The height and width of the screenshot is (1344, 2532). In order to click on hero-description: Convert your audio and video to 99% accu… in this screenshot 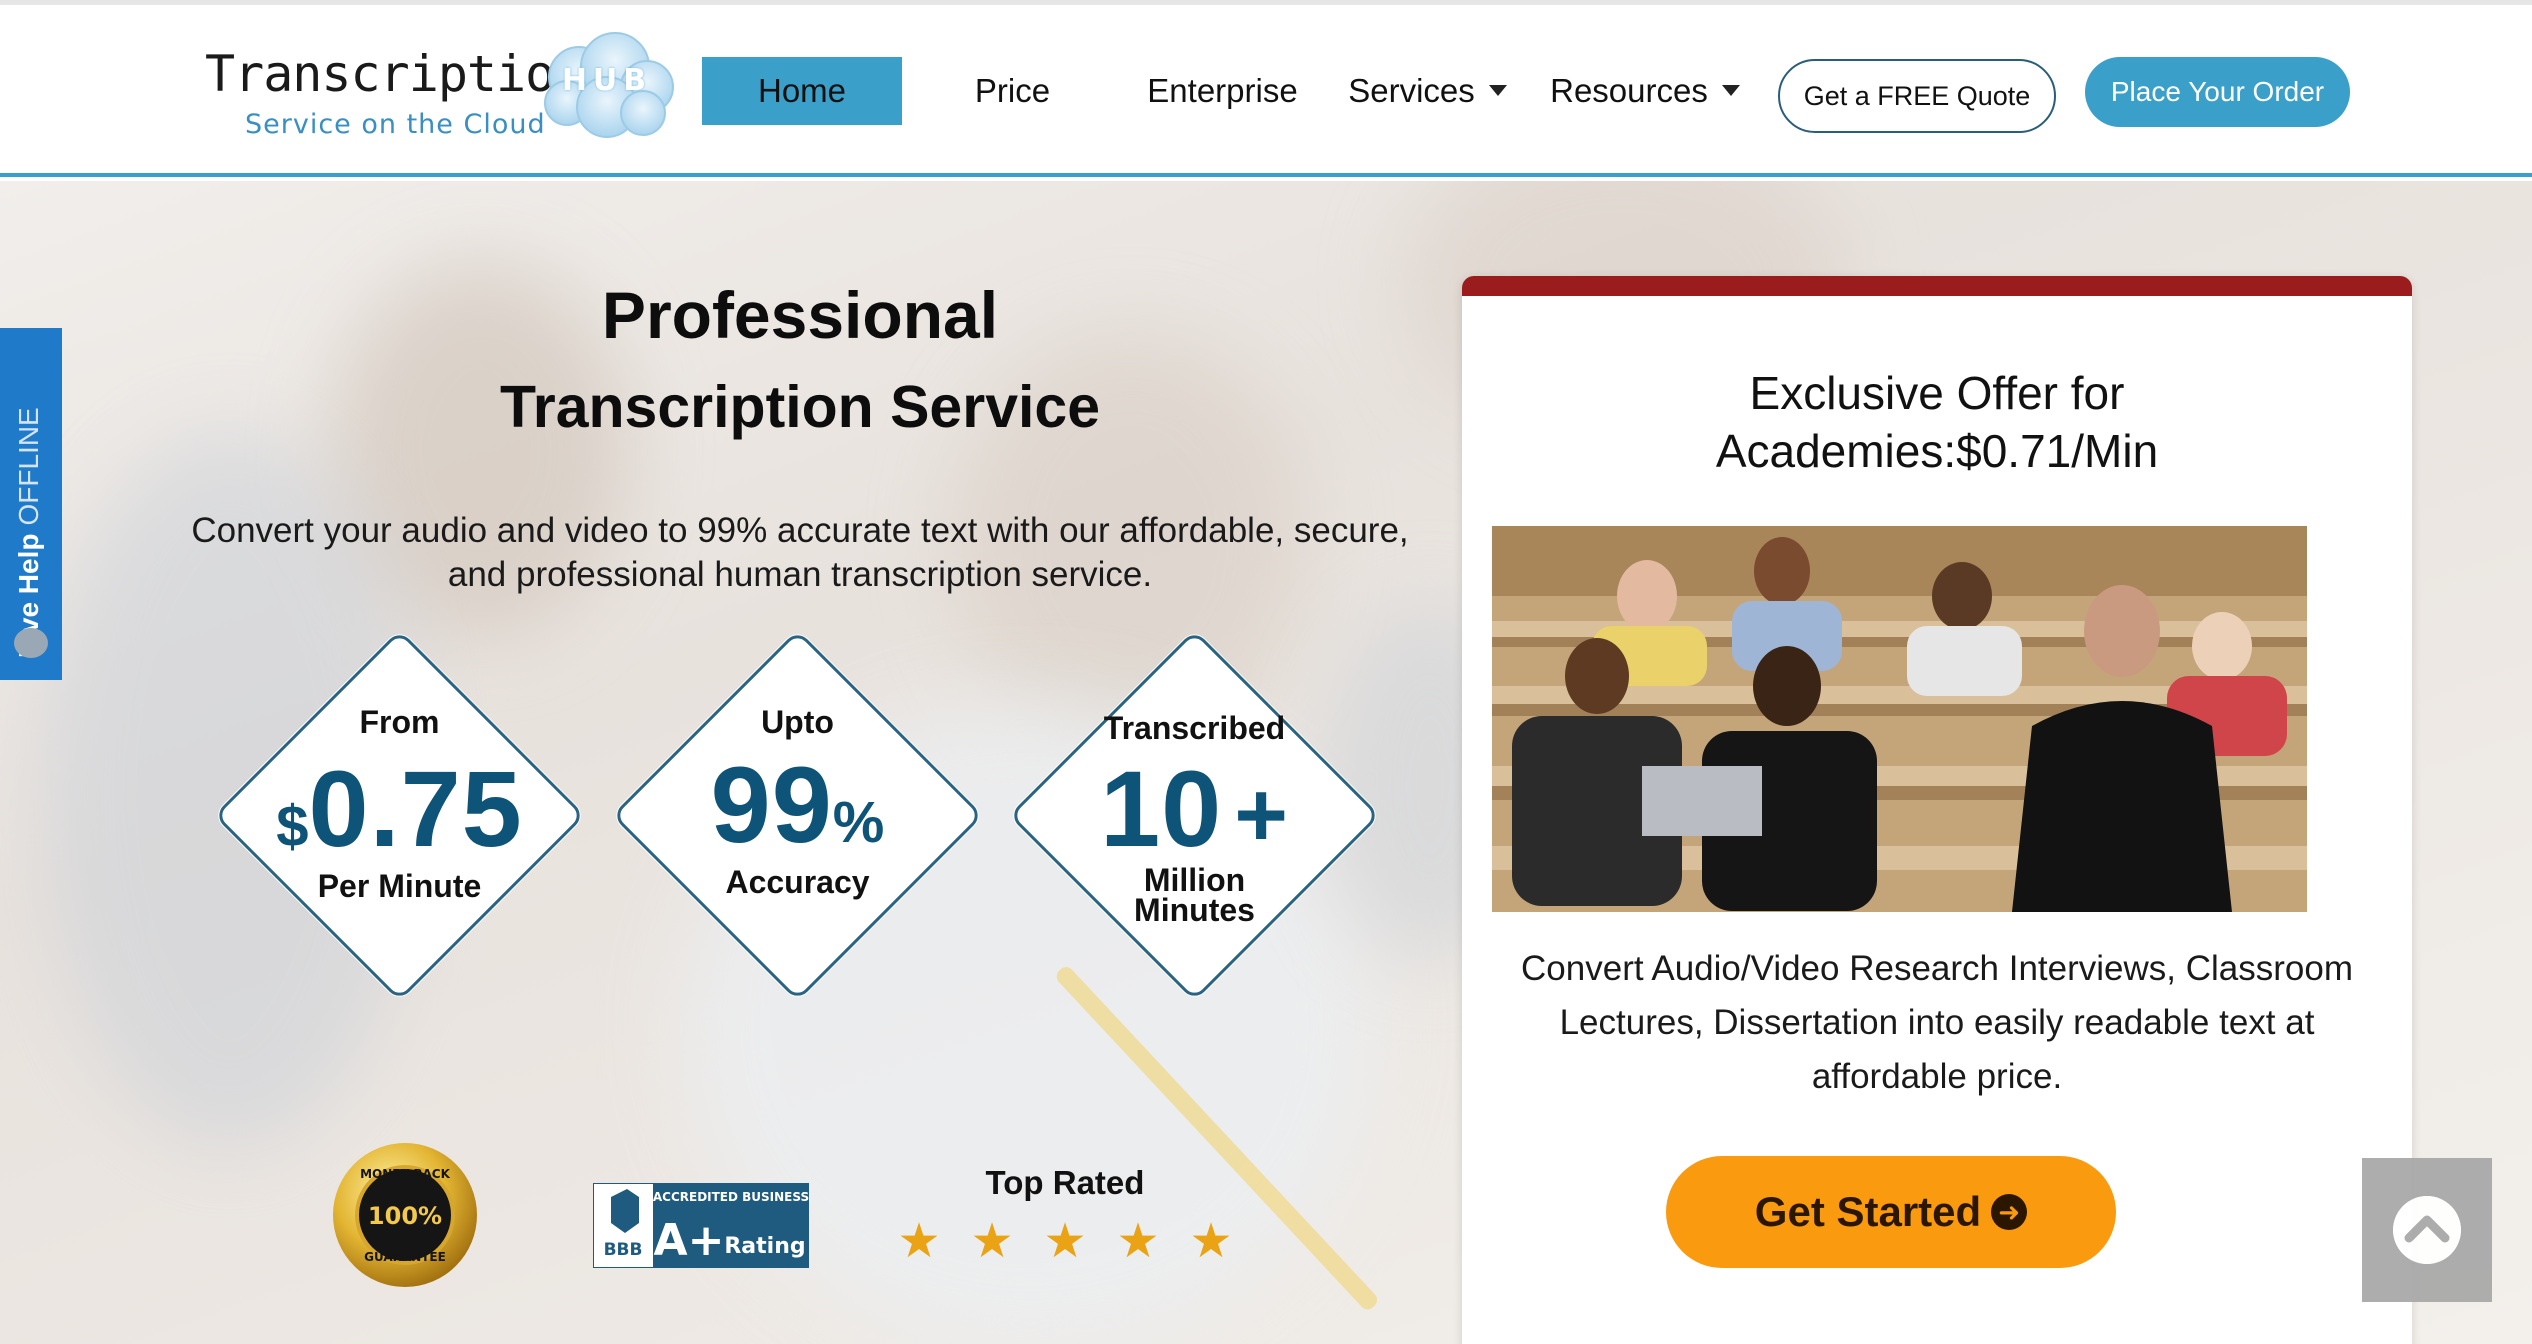, I will do `click(800, 552)`.